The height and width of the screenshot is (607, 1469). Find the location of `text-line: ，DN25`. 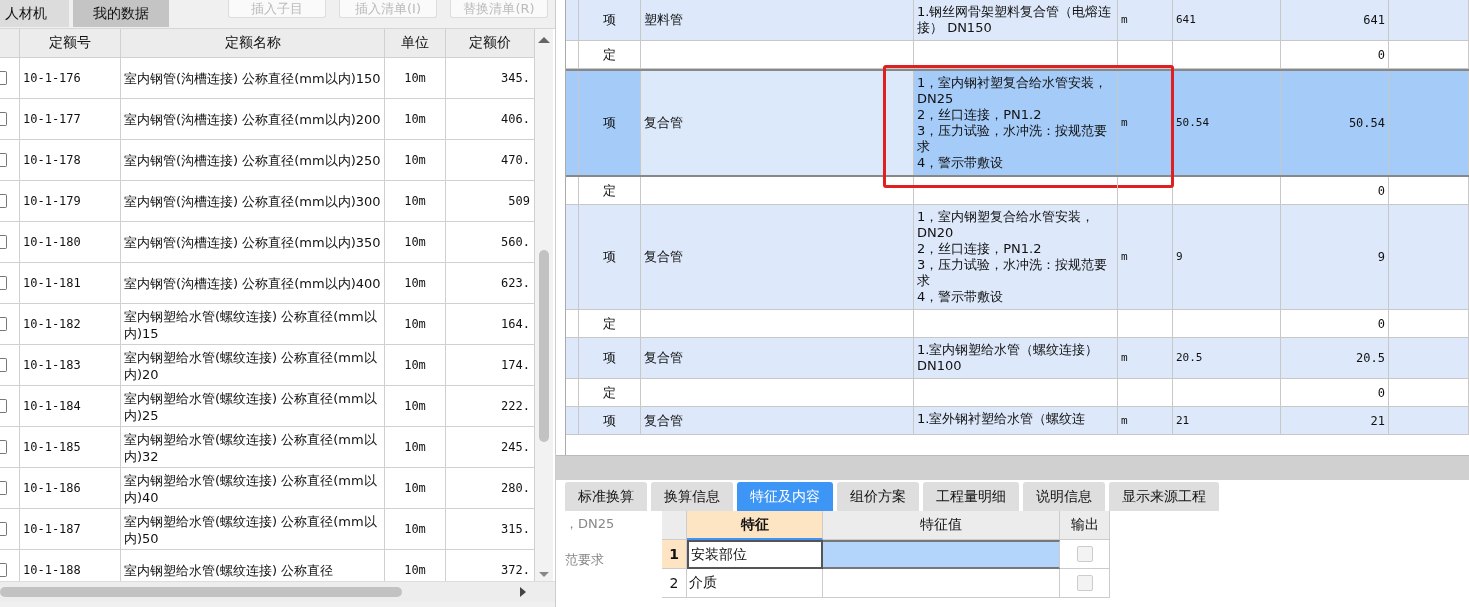

text-line: ，DN25 is located at coordinates (590, 524).